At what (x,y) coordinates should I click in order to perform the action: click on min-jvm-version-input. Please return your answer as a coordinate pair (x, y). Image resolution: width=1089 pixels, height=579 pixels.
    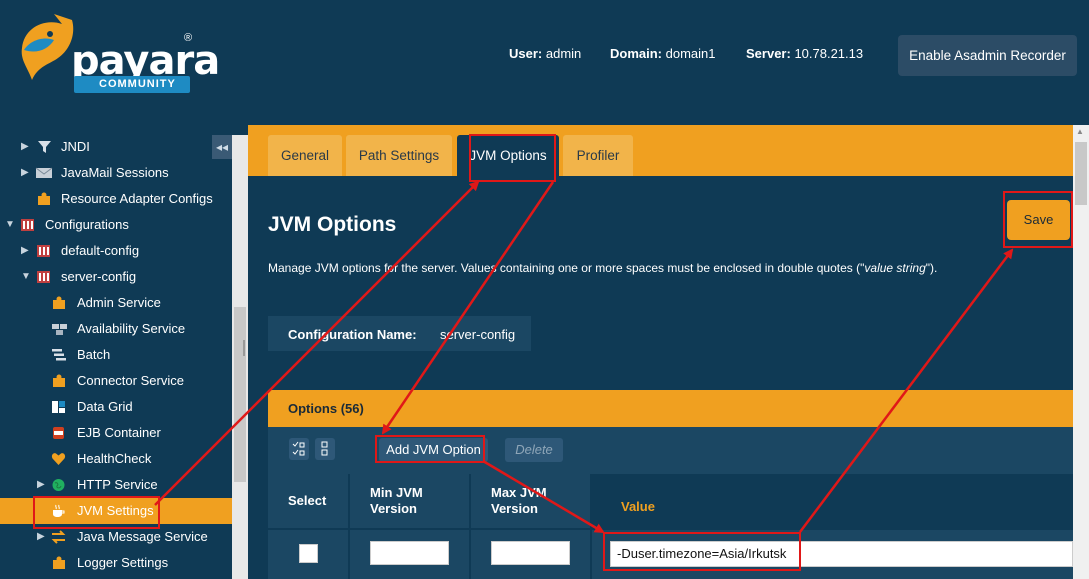
    Looking at the image, I should click on (409, 553).